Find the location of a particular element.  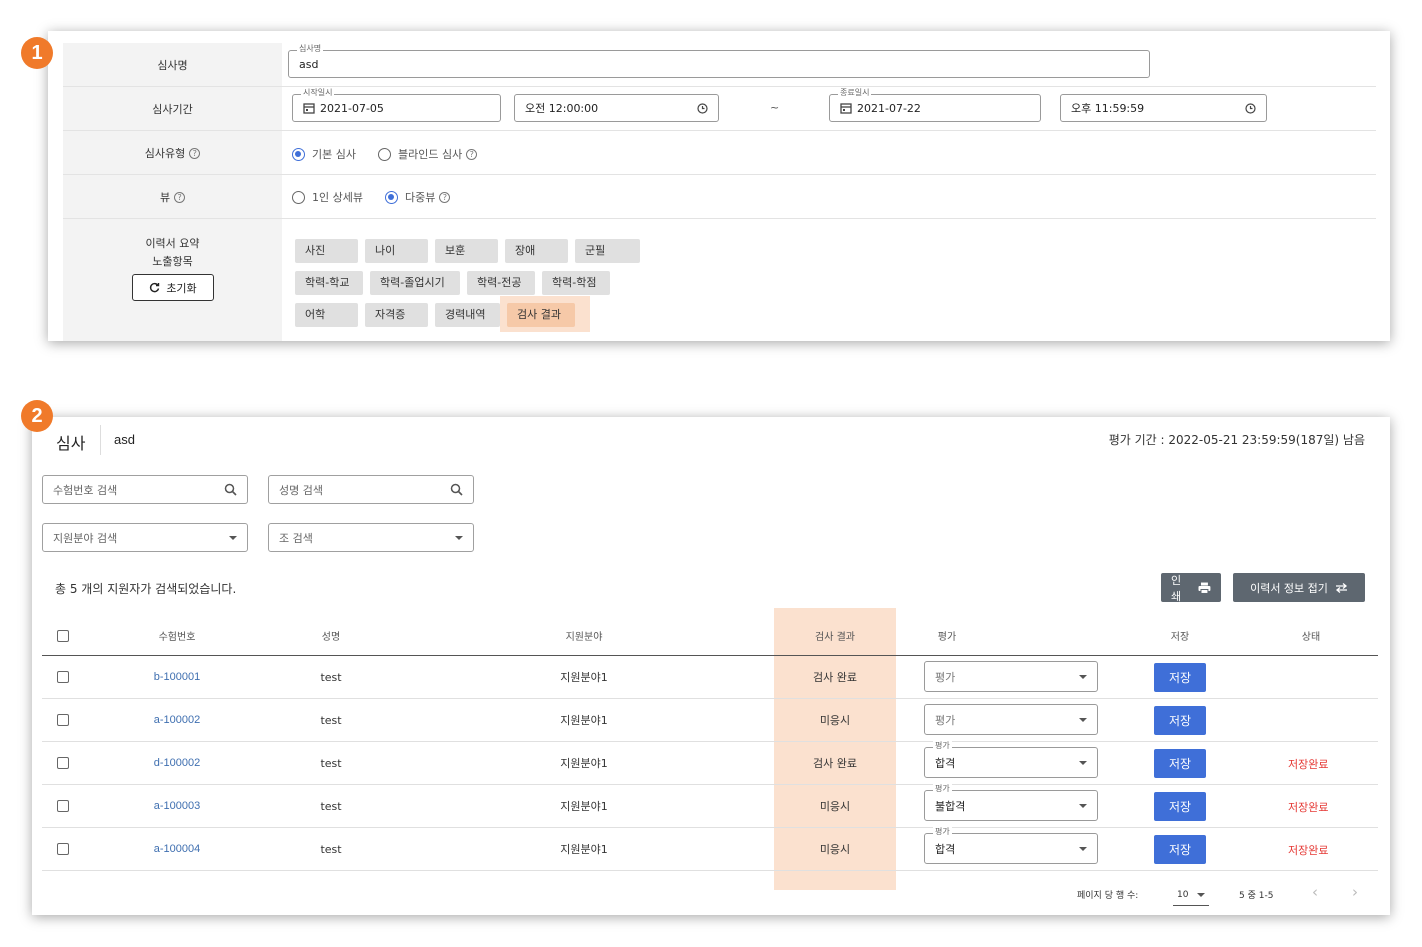

radio-blind-review: 블라인드 심사 ? is located at coordinates (428, 154).